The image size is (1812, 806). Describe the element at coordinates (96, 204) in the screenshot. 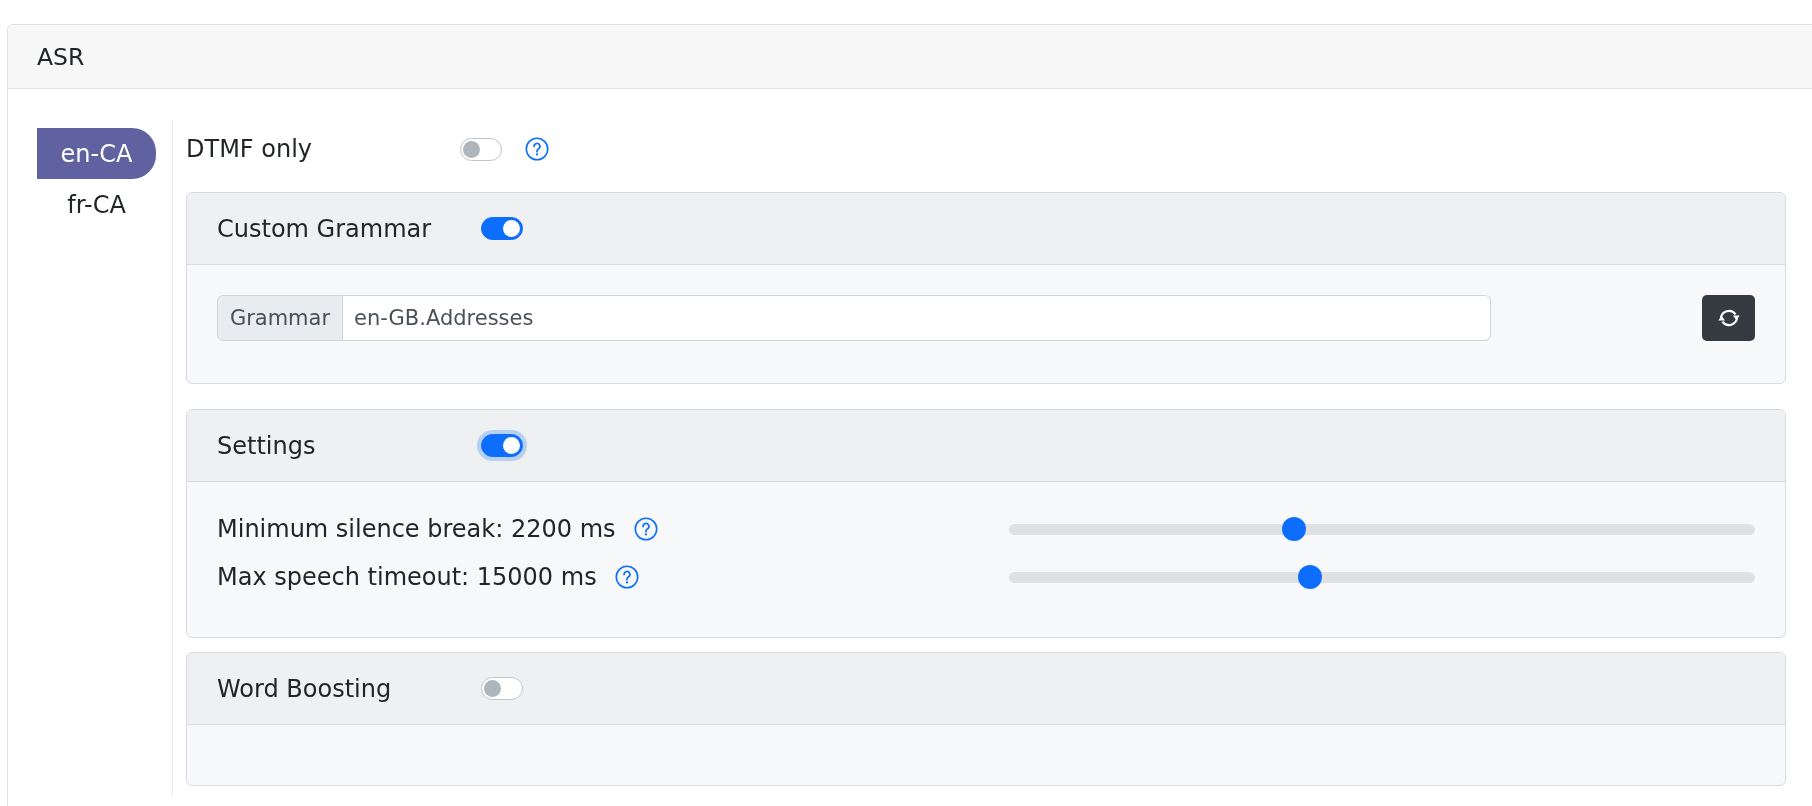

I see `language-tab: fr-CA` at that location.